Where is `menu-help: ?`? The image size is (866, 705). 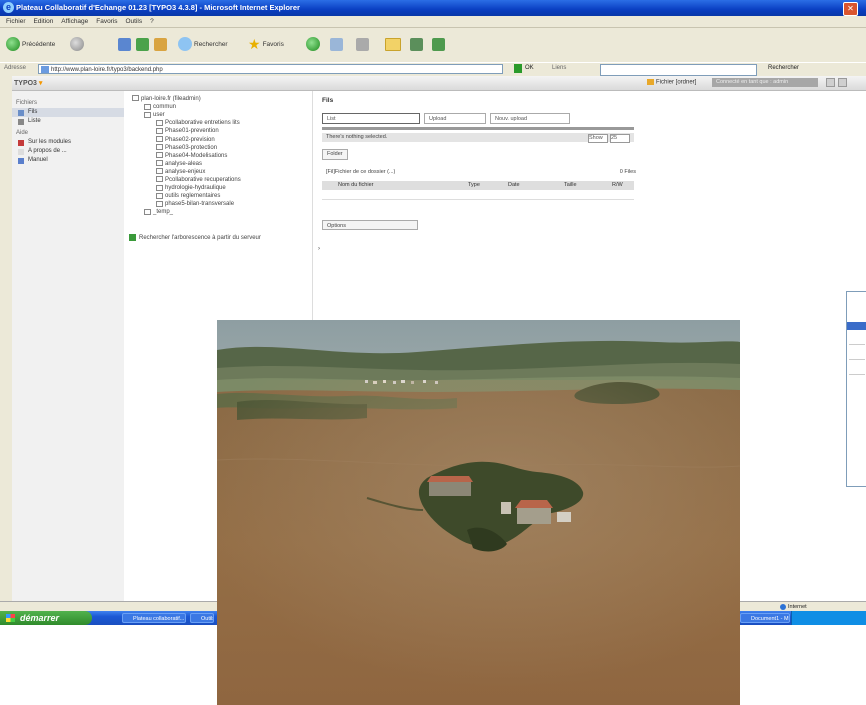 menu-help: ? is located at coordinates (152, 21).